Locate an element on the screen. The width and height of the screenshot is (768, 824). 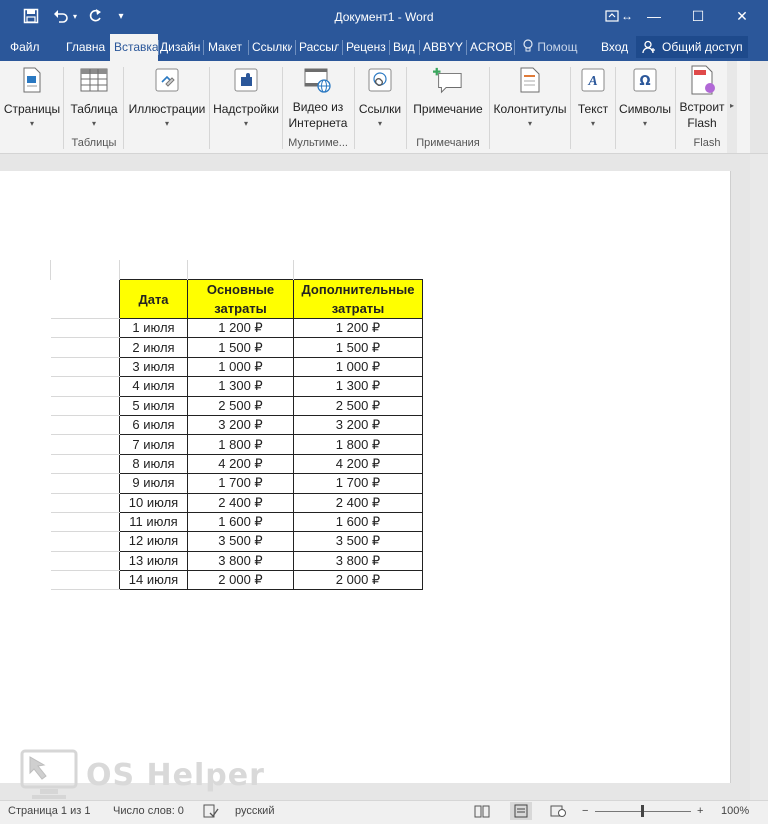
cell-extra-cost: 1 800 ₽ is located at coordinates (358, 444).